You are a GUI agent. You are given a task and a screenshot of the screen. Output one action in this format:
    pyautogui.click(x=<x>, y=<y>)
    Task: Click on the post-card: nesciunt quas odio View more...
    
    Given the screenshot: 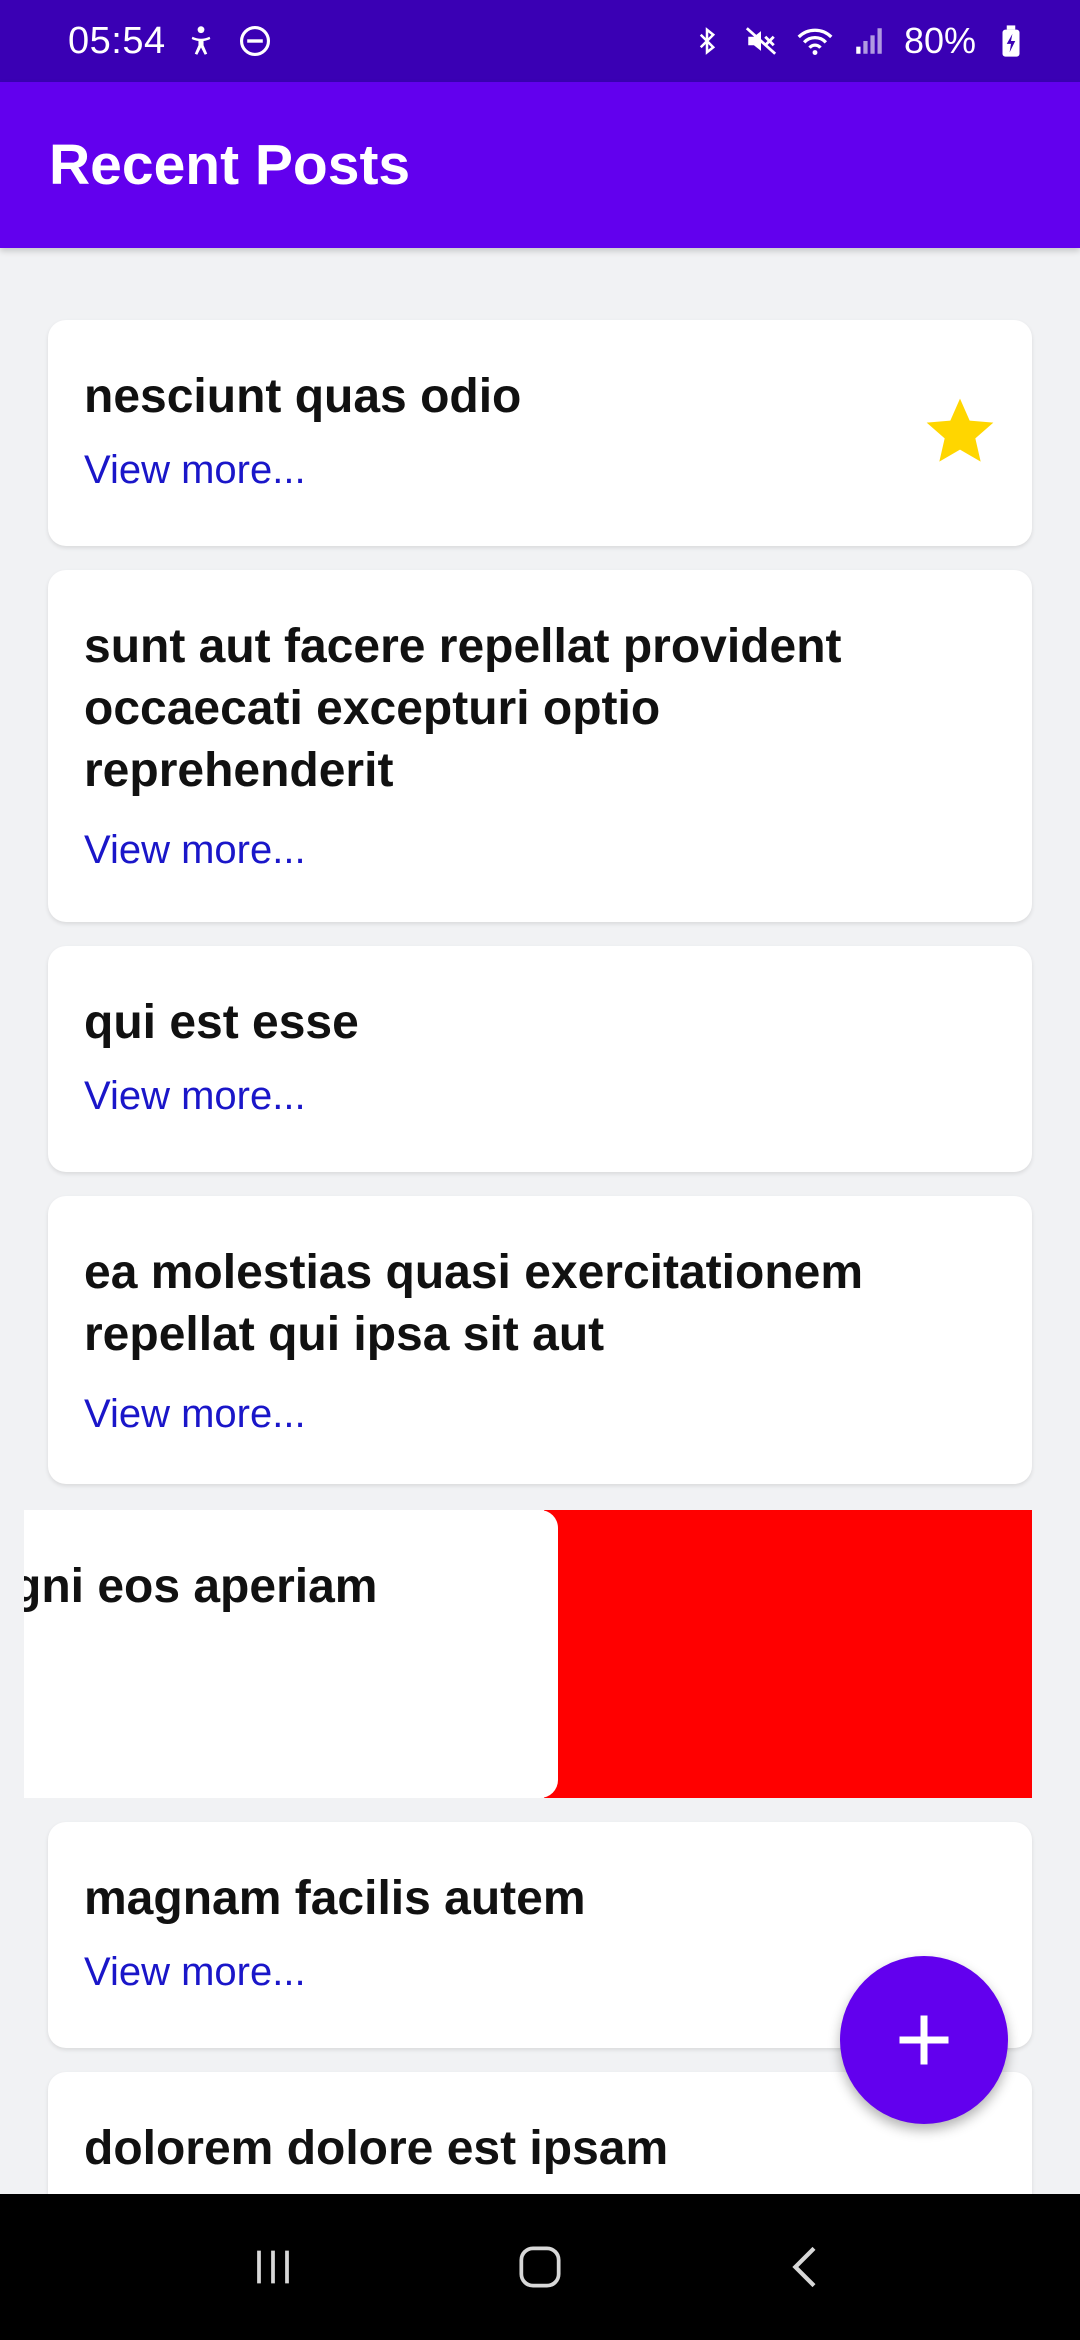 What is the action you would take?
    pyautogui.click(x=540, y=433)
    